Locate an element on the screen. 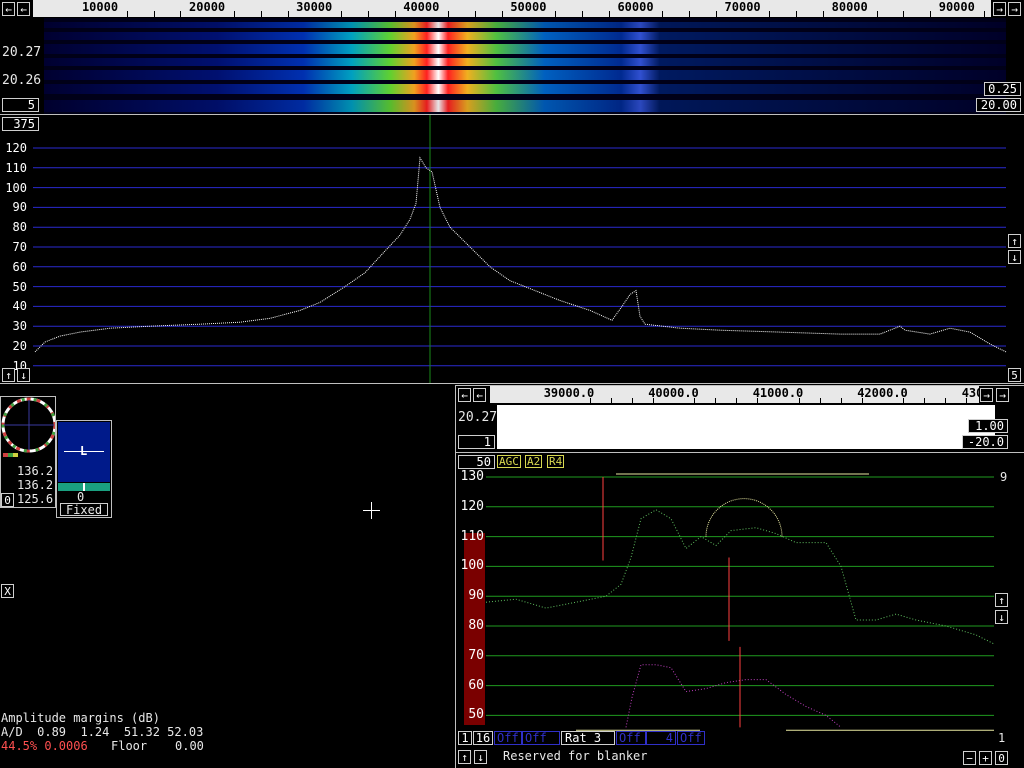 This screenshot has height=768, width=1024. rat-box: Rat 3 is located at coordinates (588, 738).